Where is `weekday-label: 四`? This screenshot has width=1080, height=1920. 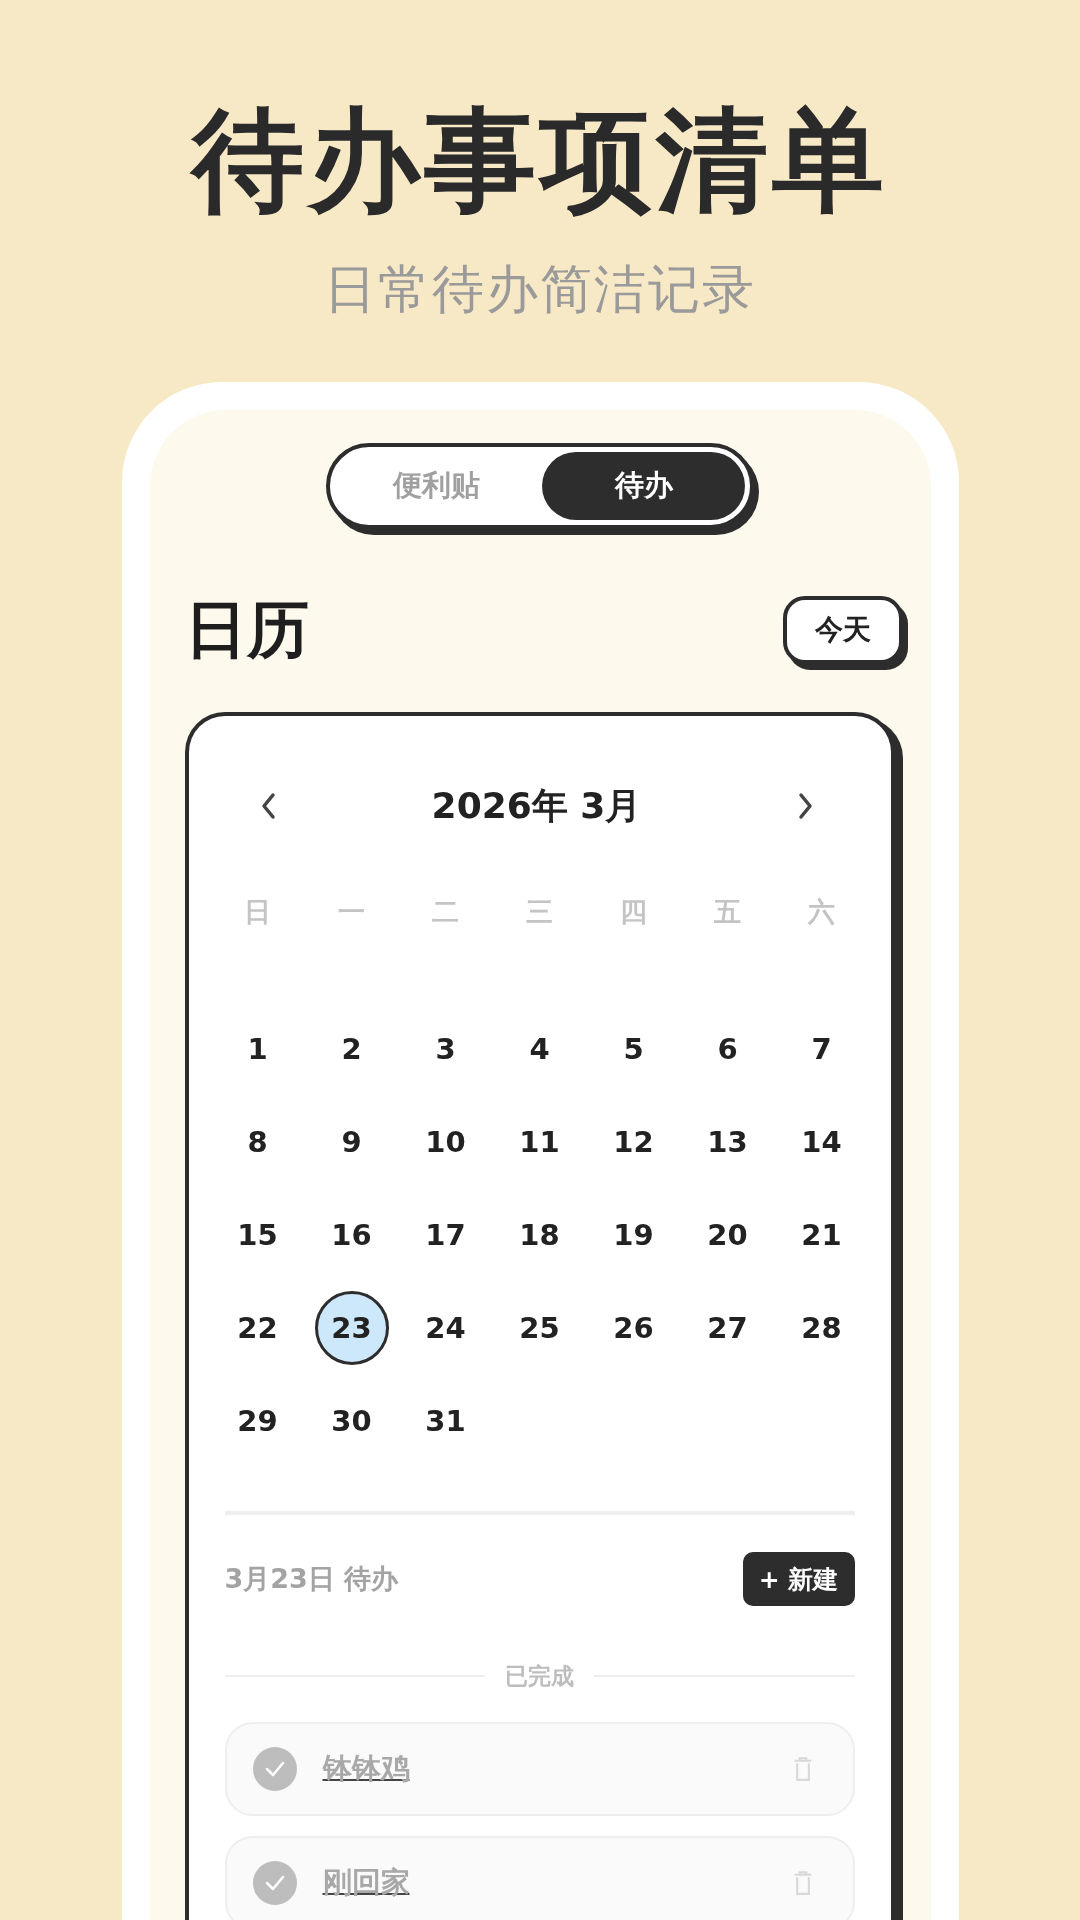 weekday-label: 四 is located at coordinates (633, 912).